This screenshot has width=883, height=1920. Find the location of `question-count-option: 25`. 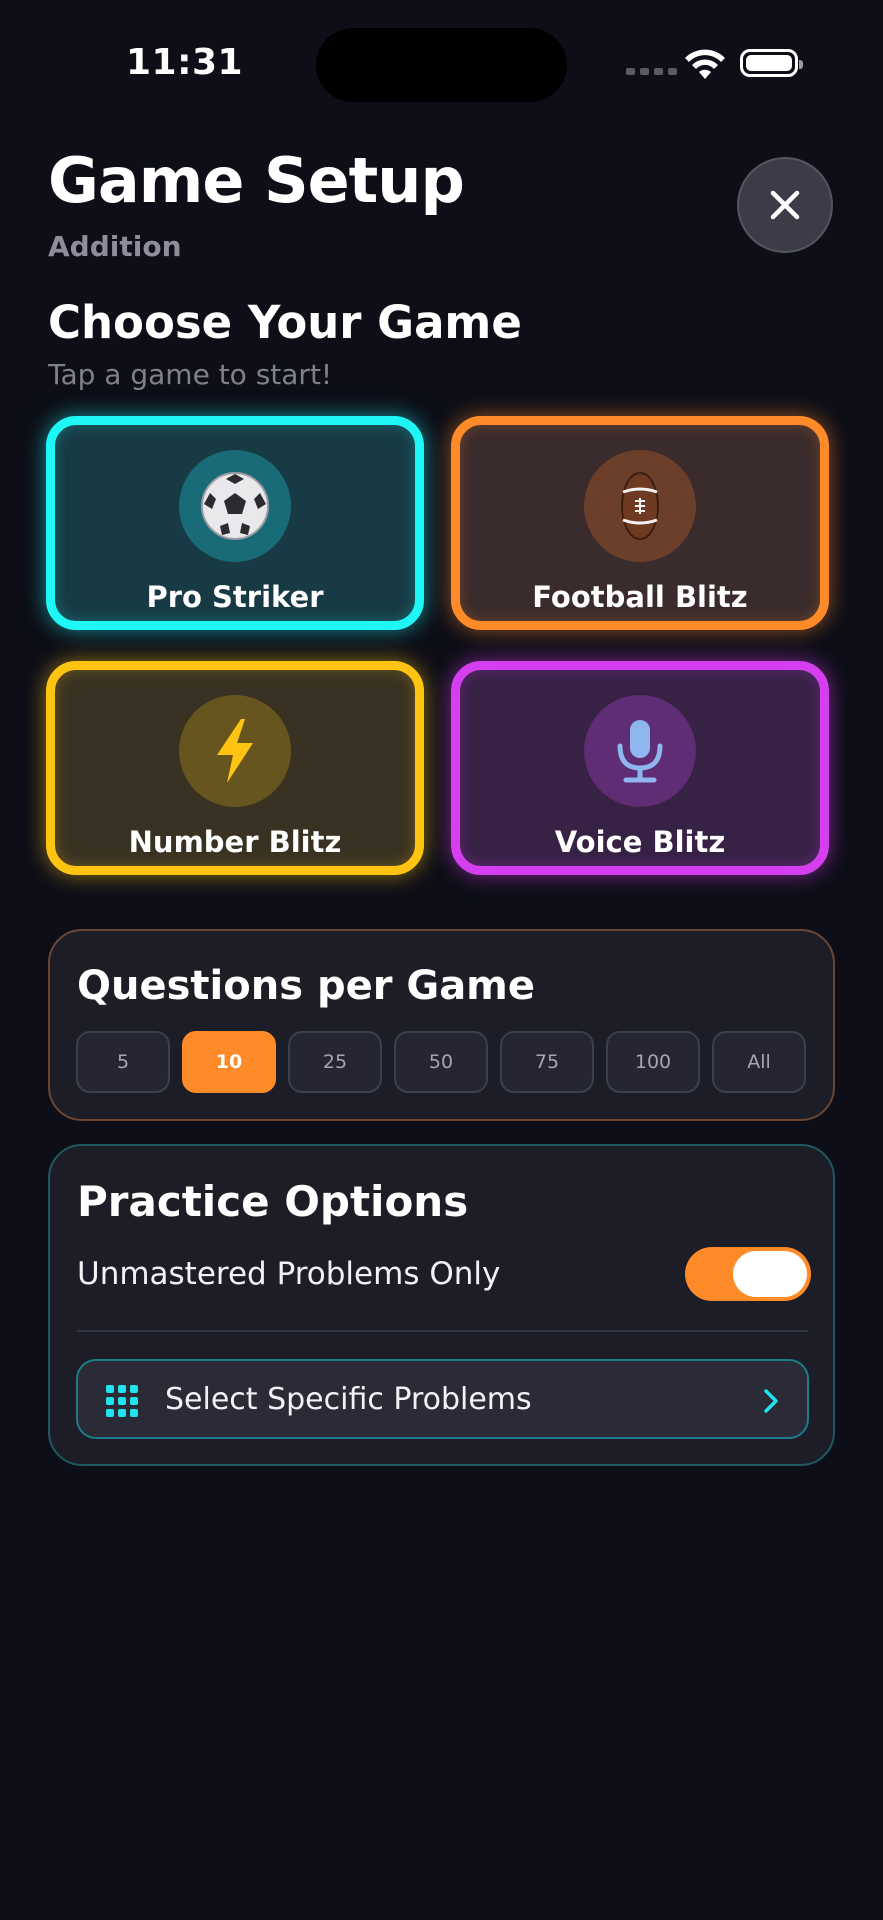

question-count-option: 25 is located at coordinates (335, 1062).